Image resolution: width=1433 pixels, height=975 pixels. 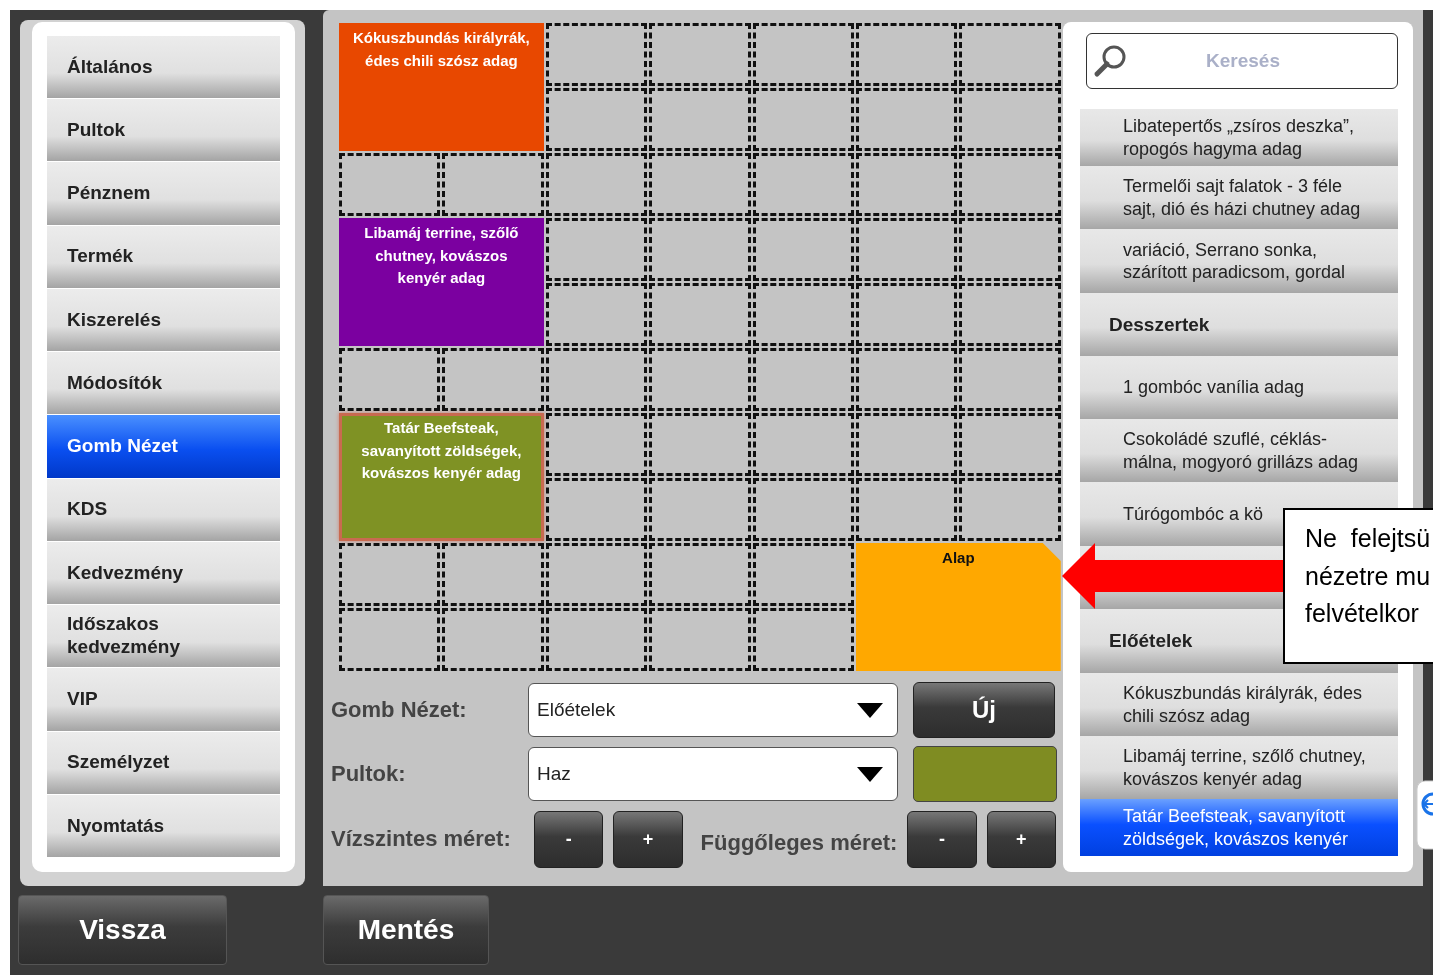 What do you see at coordinates (799, 843) in the screenshot?
I see `field-label: Függőleges méret:` at bounding box center [799, 843].